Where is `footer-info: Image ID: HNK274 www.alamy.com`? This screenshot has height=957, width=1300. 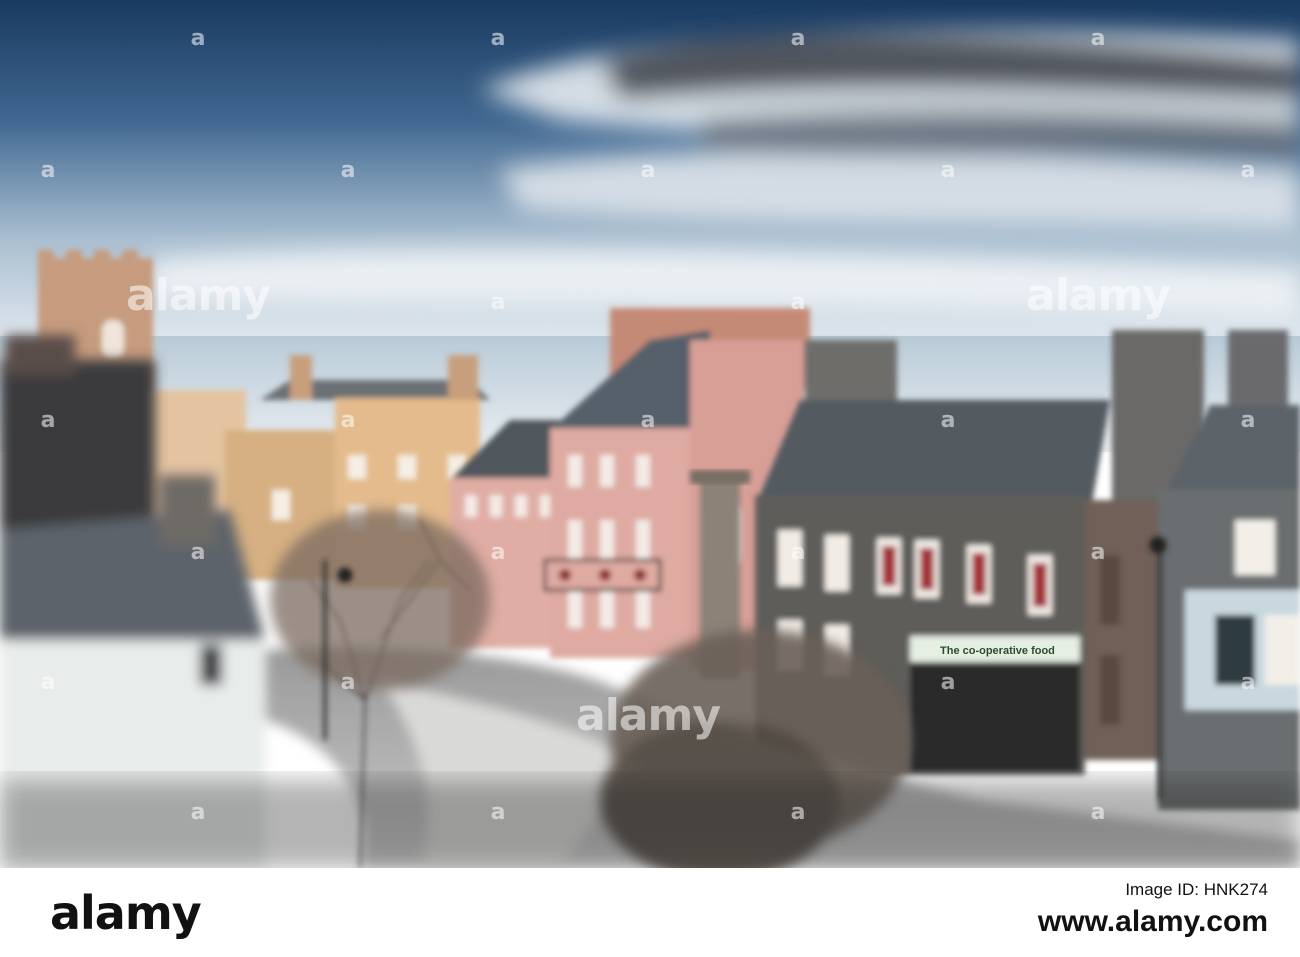 footer-info: Image ID: HNK274 www.alamy.com is located at coordinates (1153, 910).